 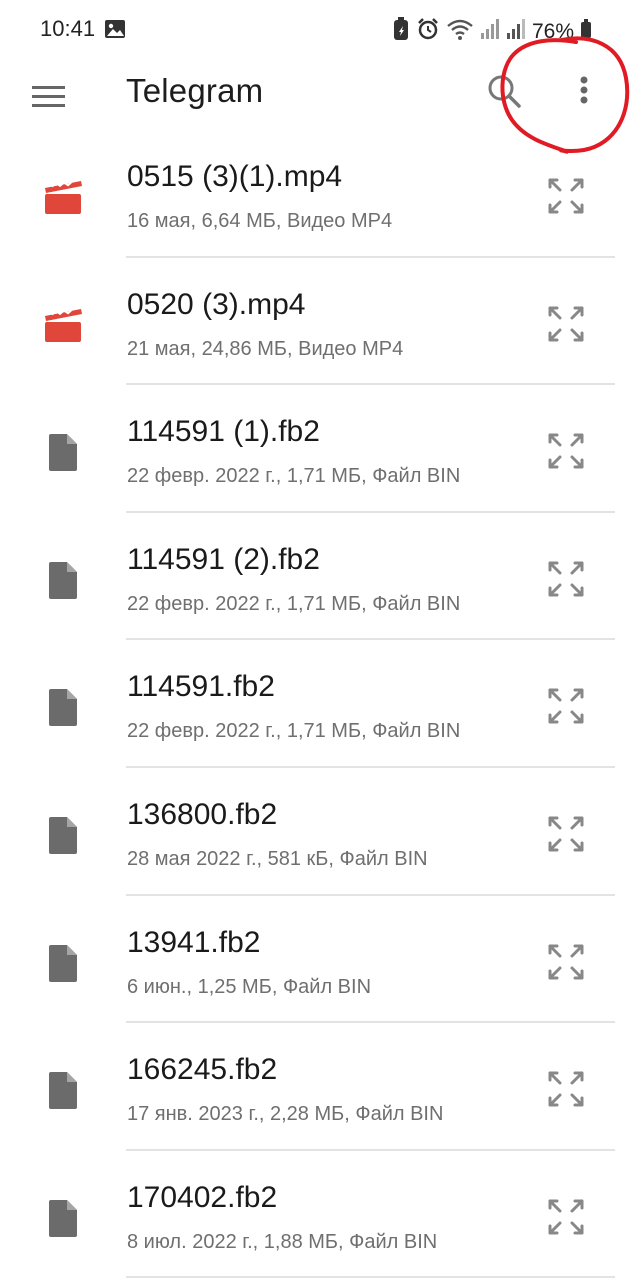 What do you see at coordinates (202, 1197) in the screenshot?
I see `file-name: 170402.fb2` at bounding box center [202, 1197].